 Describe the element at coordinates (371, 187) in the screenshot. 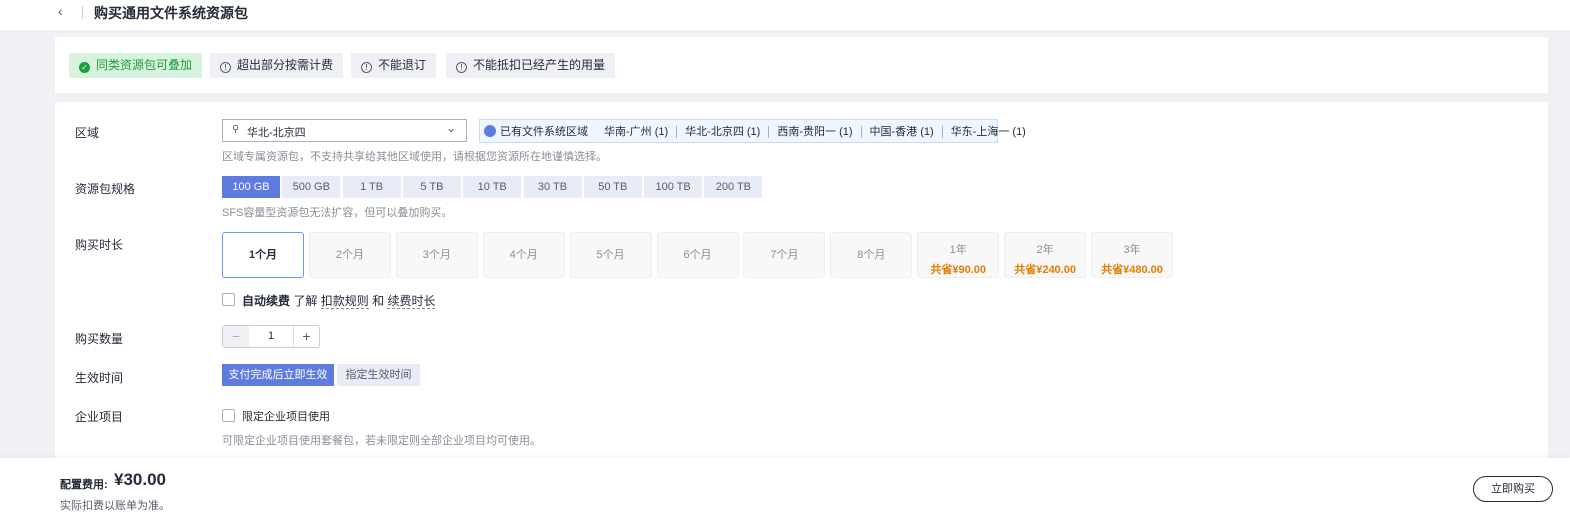

I see `spec-option: 1 TB` at that location.